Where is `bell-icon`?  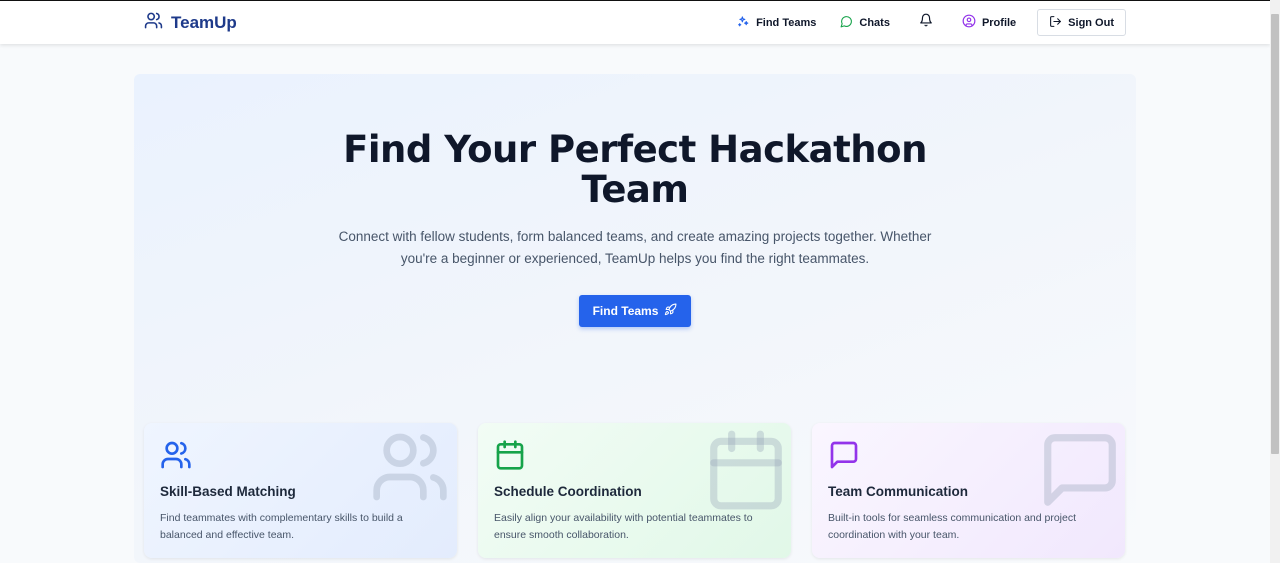 bell-icon is located at coordinates (926, 22).